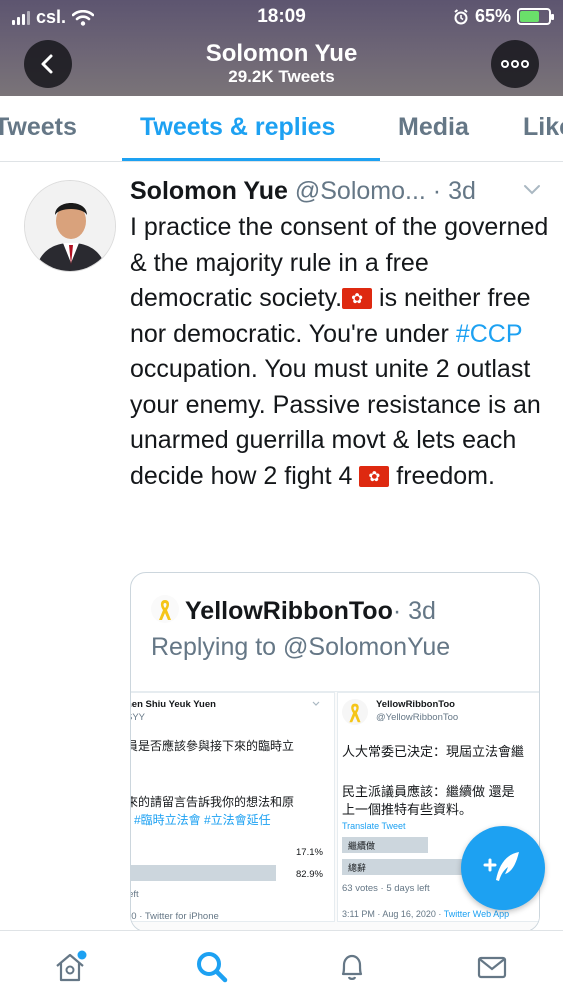 This screenshot has height=1001, width=563. I want to click on quoted-tweet-age: · 3d, so click(414, 611).